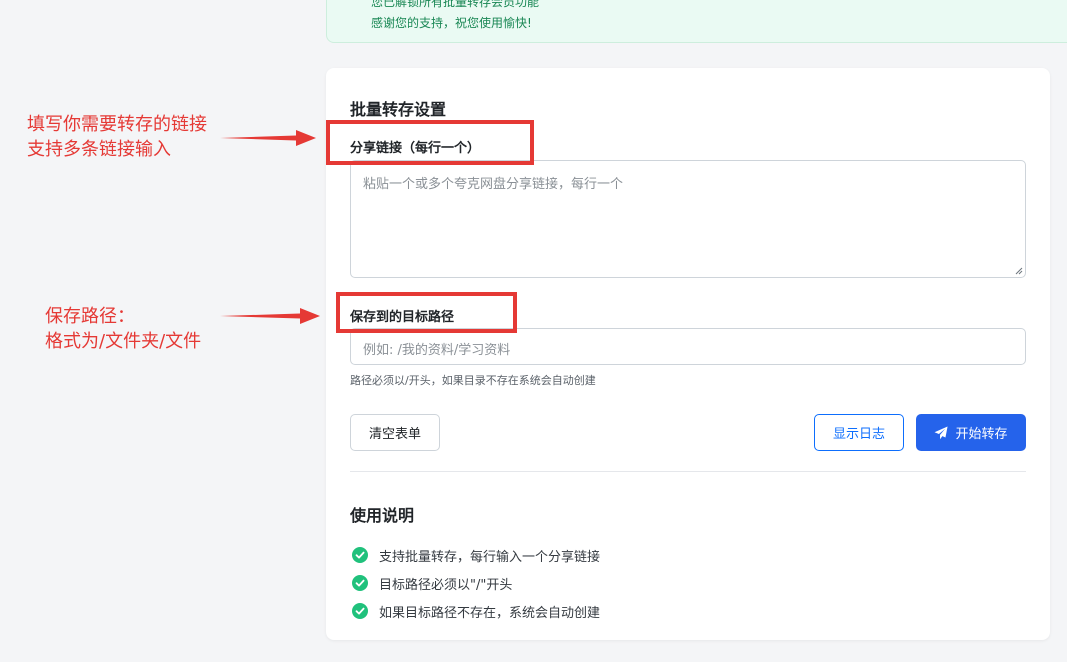  I want to click on links-arrow-icon, so click(268, 138).